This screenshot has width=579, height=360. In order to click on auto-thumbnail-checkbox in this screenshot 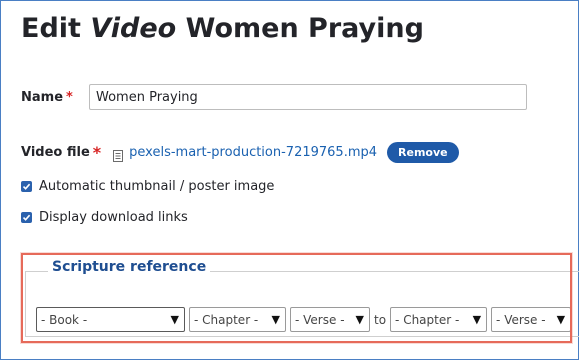, I will do `click(26, 186)`.